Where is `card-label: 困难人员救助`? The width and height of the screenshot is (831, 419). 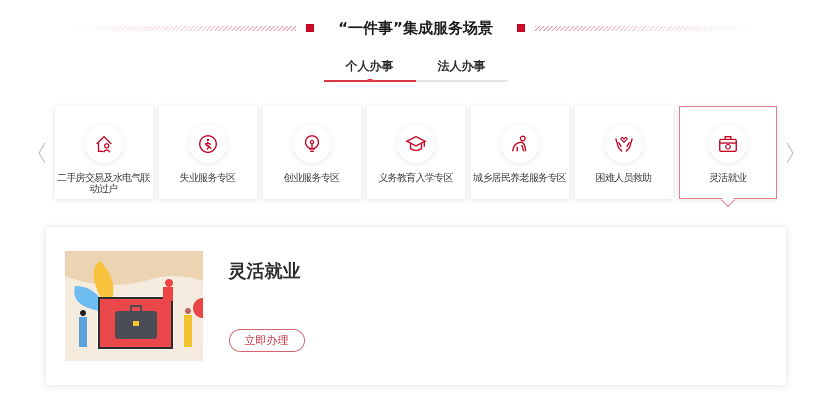
card-label: 困难人员救助 is located at coordinates (624, 178).